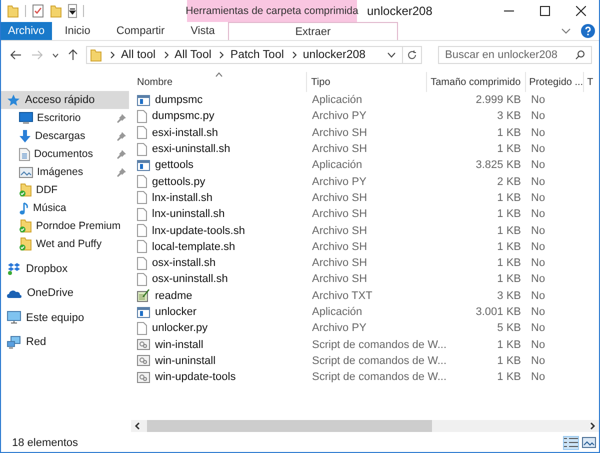 The width and height of the screenshot is (600, 453). I want to click on file-name: osx-uninstall.sh, so click(190, 279).